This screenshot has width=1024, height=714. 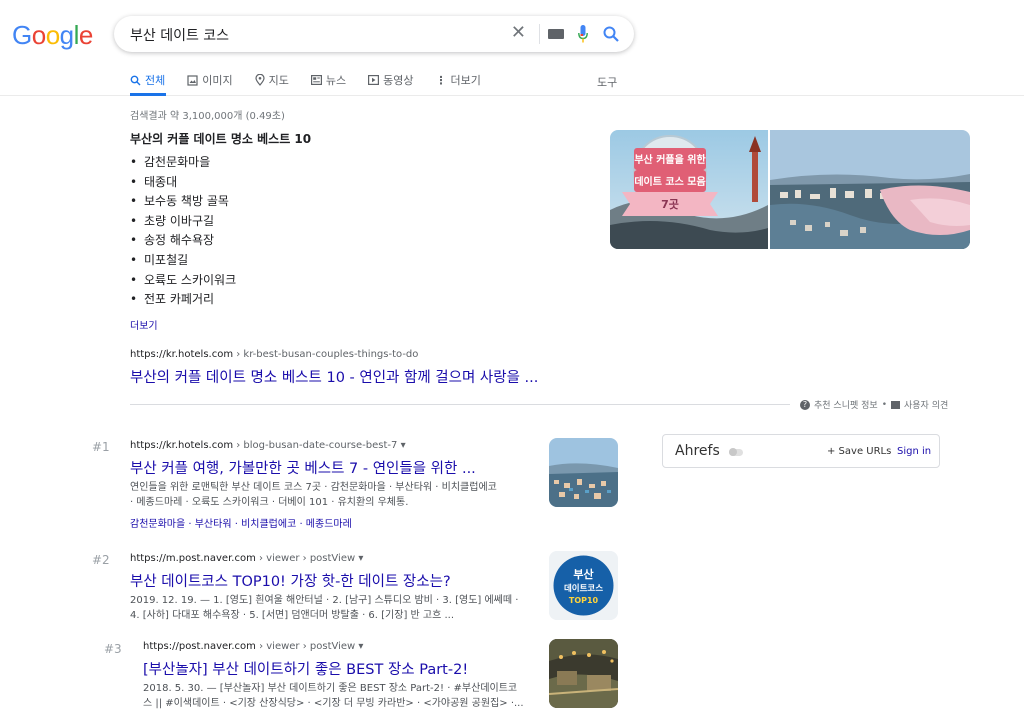 What do you see at coordinates (85, 35) in the screenshot?
I see `logo-letter: e` at bounding box center [85, 35].